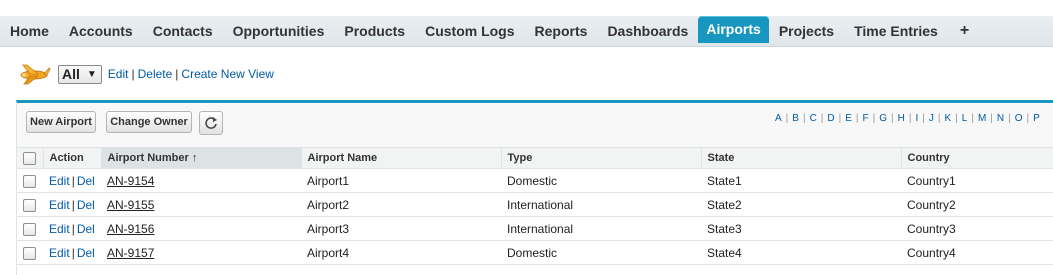 Image resolution: width=1053 pixels, height=275 pixels. I want to click on alphabet-letter-i: I, so click(916, 118).